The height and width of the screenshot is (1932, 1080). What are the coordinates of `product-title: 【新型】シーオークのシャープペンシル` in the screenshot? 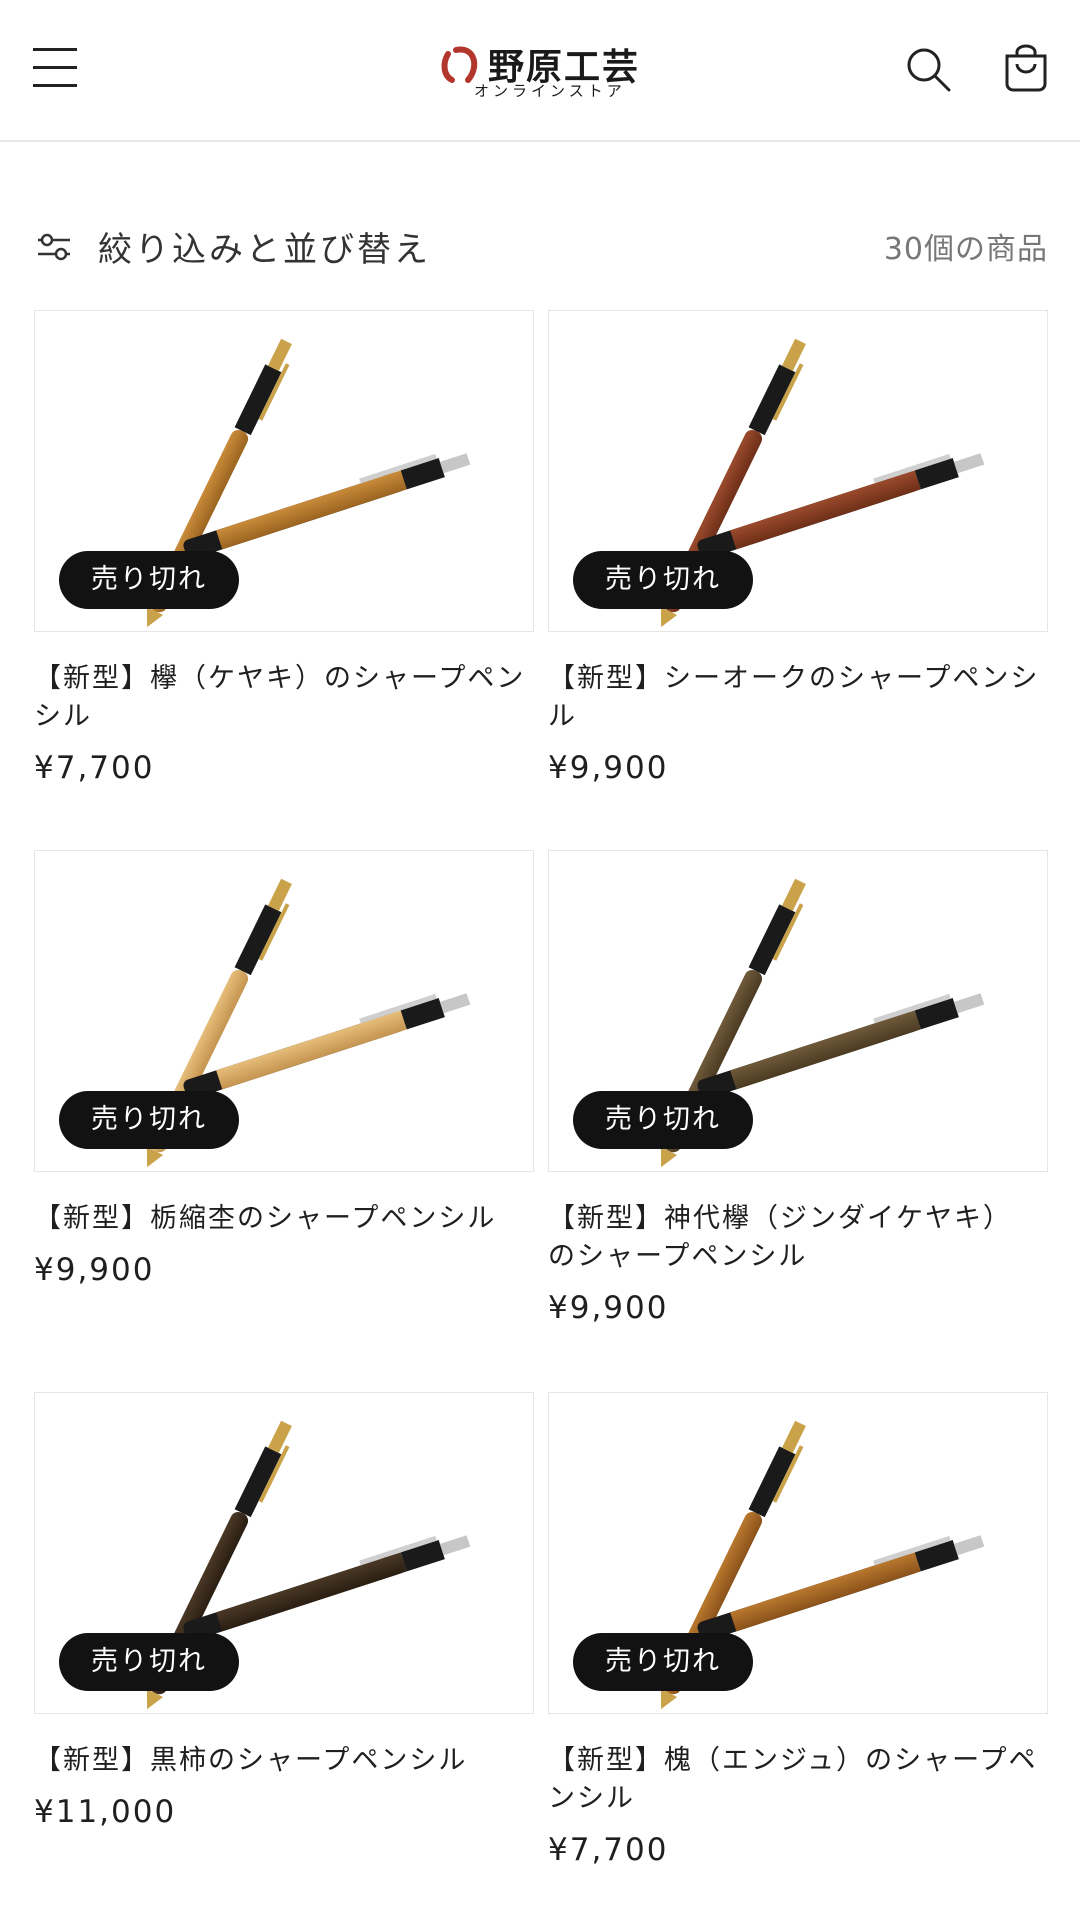 It's located at (798, 698).